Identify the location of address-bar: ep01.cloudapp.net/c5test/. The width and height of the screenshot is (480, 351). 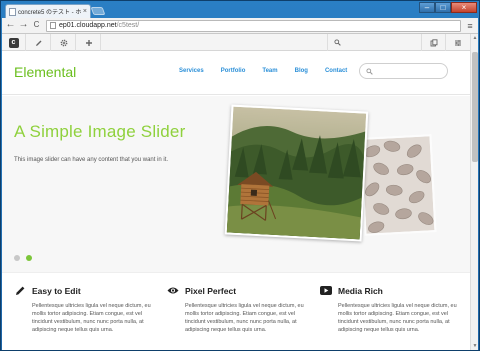
(253, 25).